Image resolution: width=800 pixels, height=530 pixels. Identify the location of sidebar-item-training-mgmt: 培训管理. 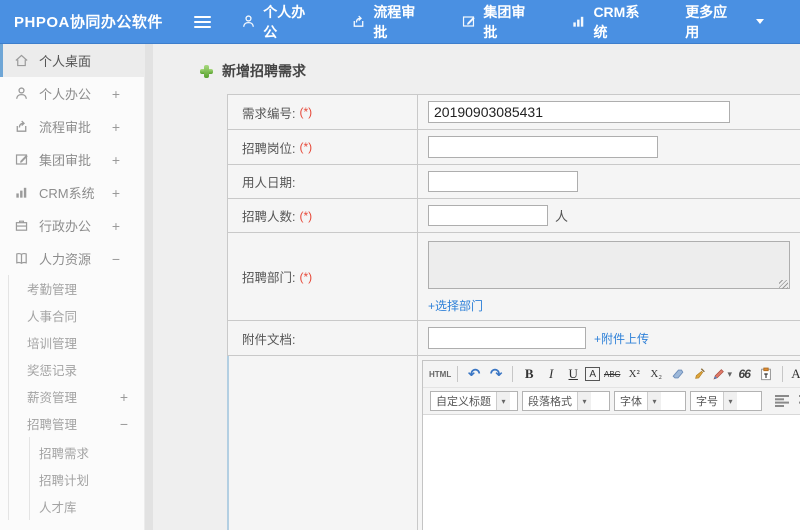
(76, 342).